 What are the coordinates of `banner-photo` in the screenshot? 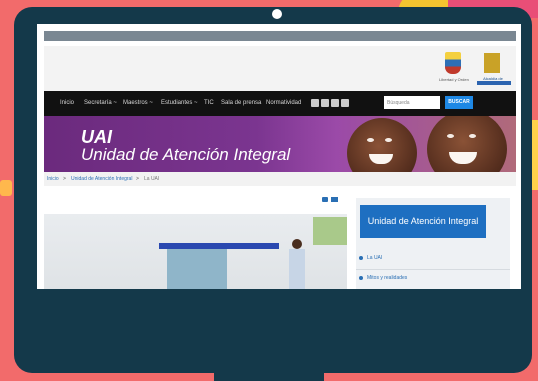 It's located at (427, 144).